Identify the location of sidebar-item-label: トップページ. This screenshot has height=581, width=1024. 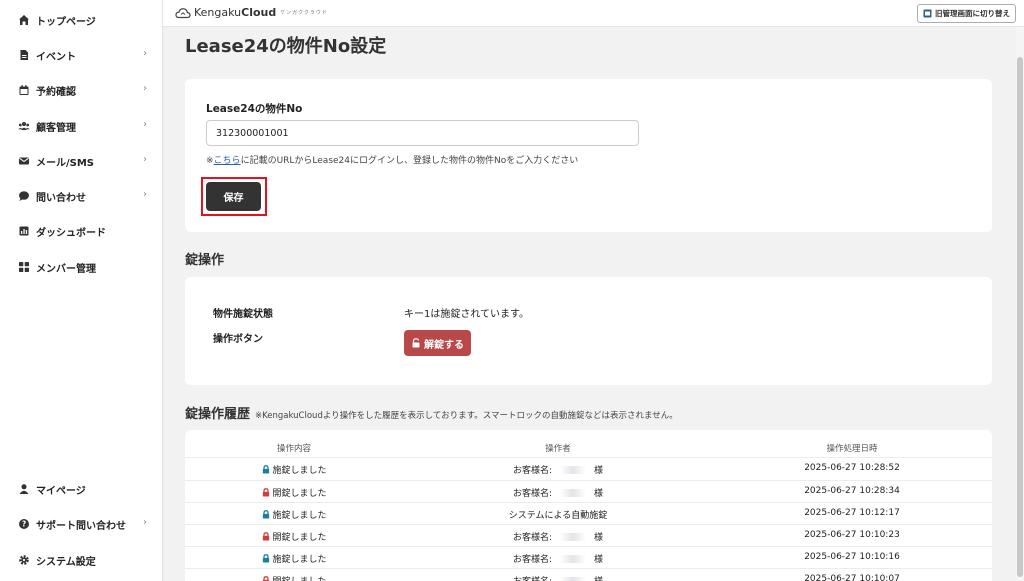
(66, 22).